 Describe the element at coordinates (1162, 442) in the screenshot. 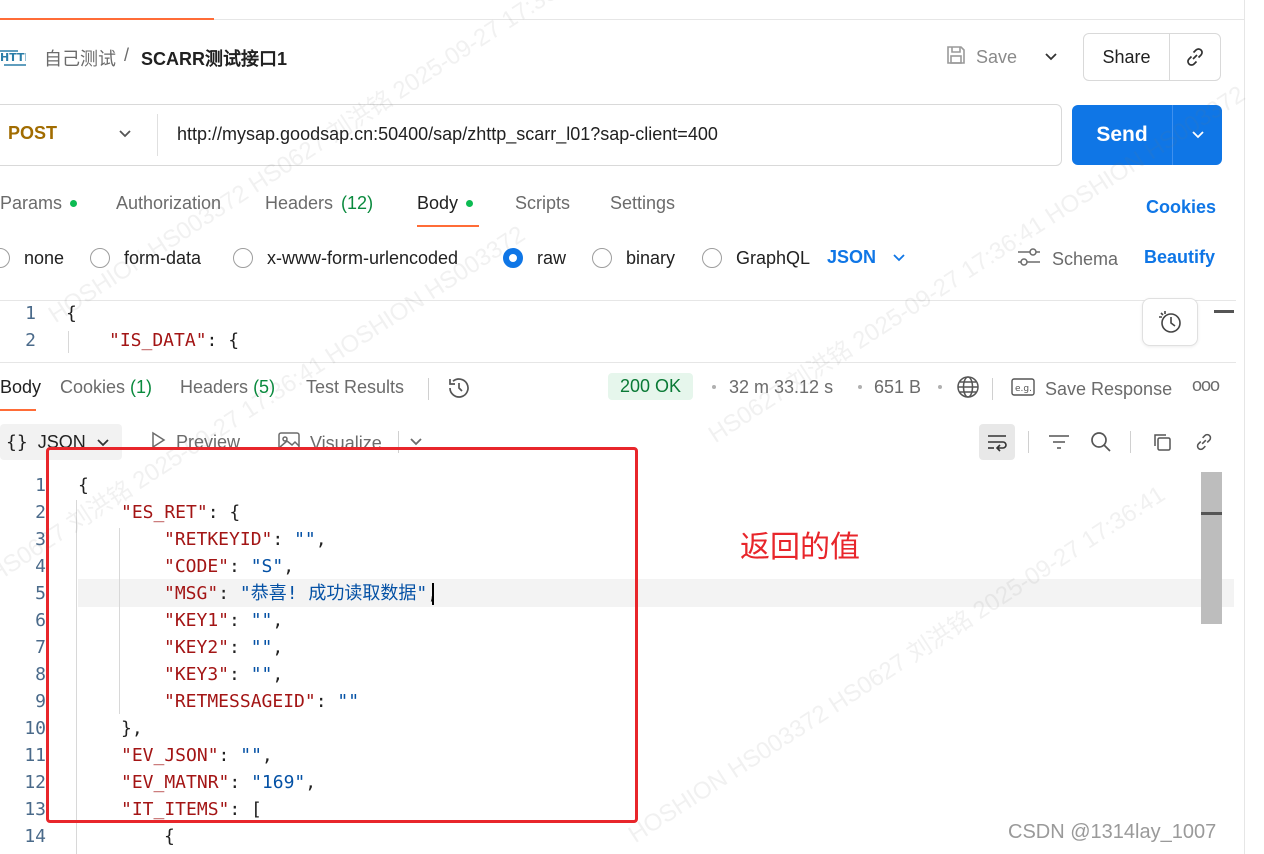

I see `copy-icon` at that location.